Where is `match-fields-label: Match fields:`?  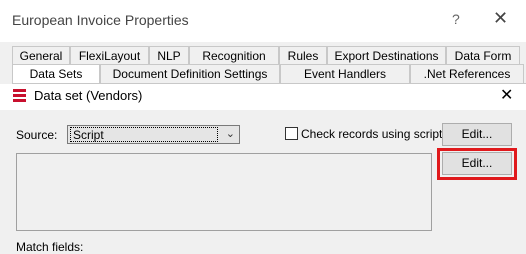 match-fields-label: Match fields: is located at coordinates (50, 247).